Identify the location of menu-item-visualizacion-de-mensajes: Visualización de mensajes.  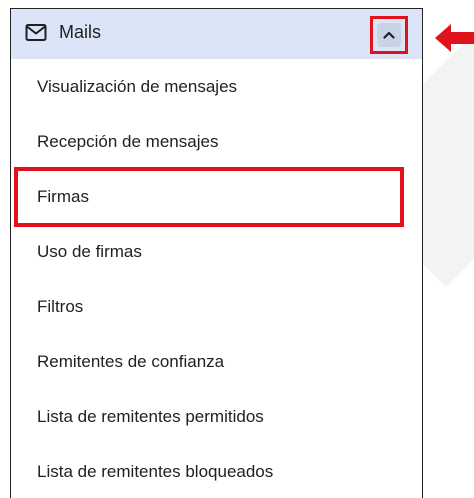
(137, 87).